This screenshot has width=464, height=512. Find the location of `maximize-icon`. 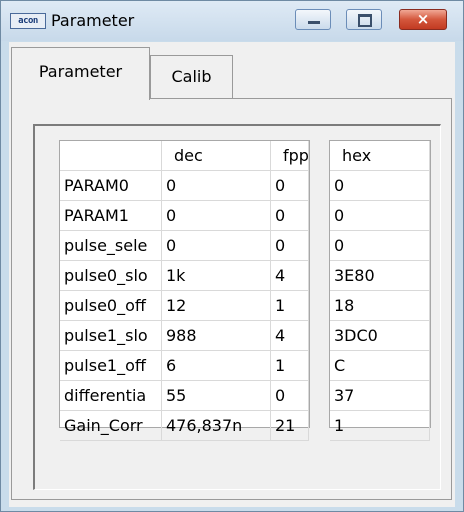

maximize-icon is located at coordinates (365, 20).